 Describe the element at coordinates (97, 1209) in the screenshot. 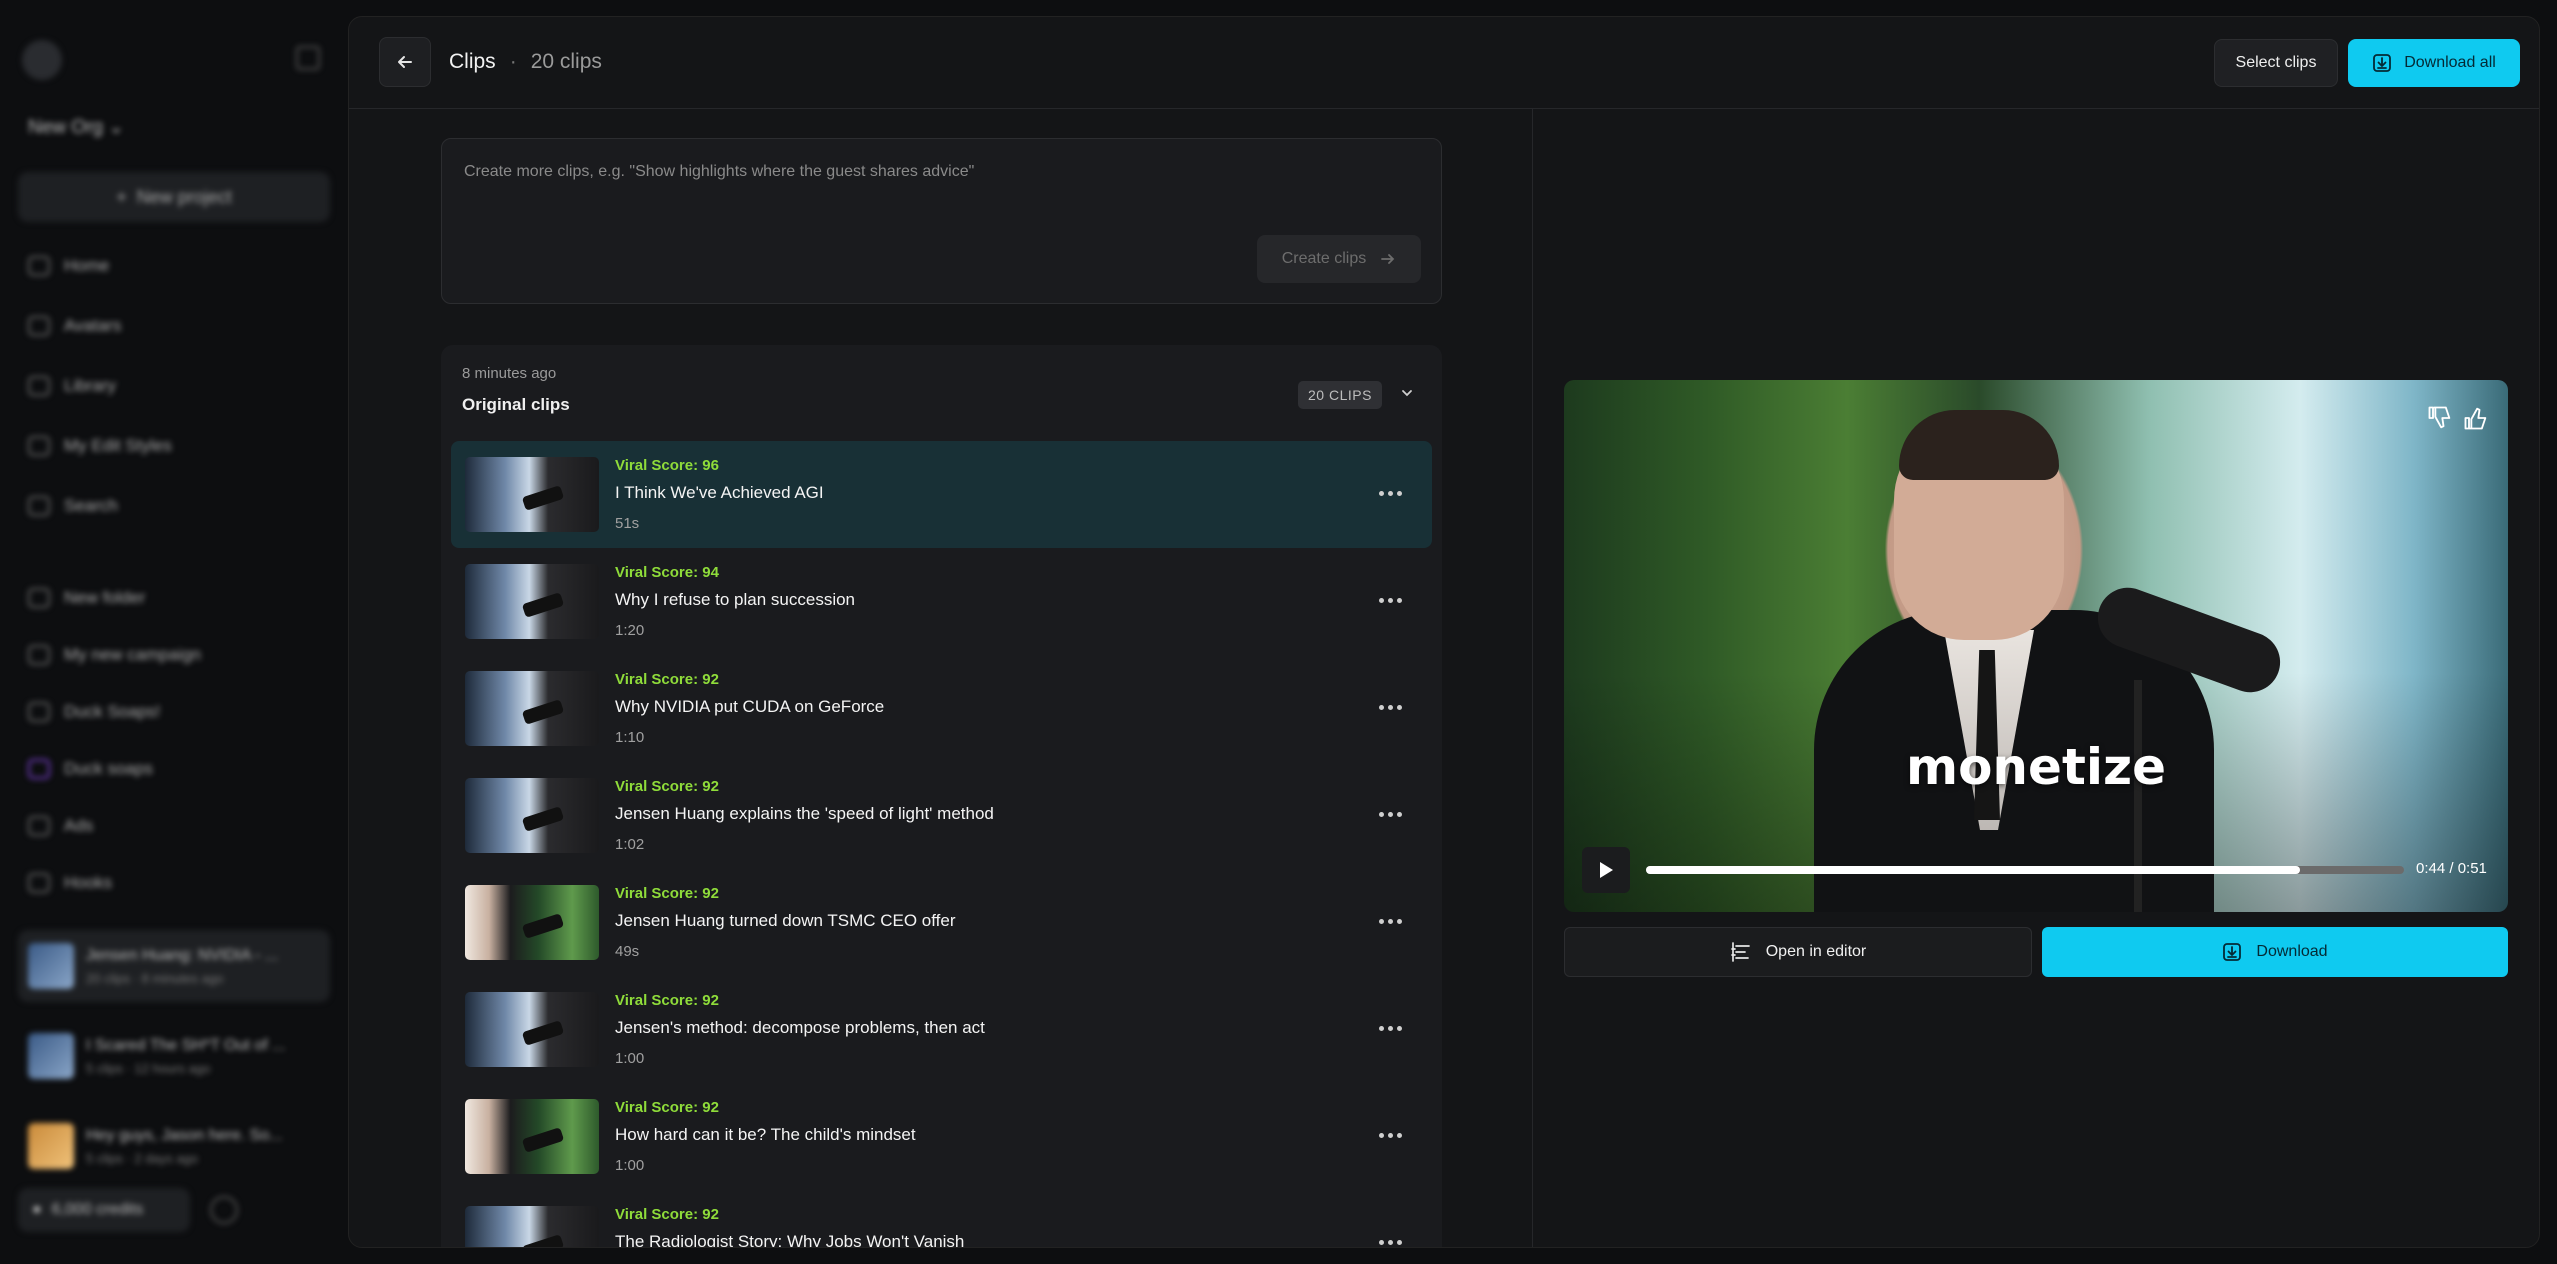

I see `credits-label: 6,000 credits` at that location.